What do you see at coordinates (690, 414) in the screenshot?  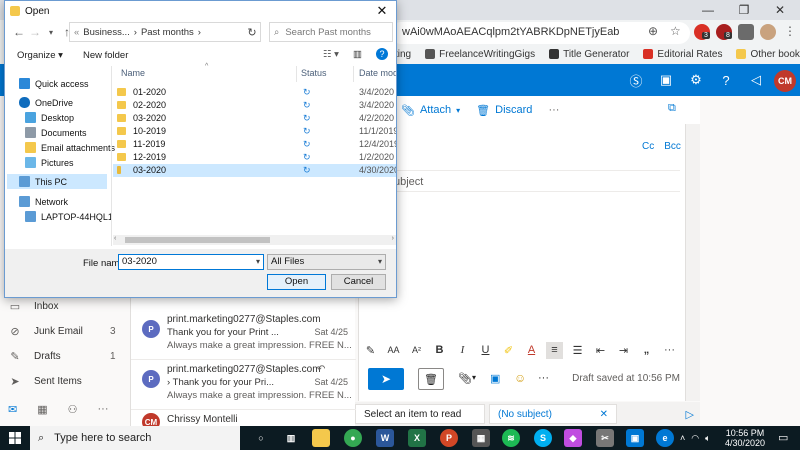 I see `expand-icon: ▷` at bounding box center [690, 414].